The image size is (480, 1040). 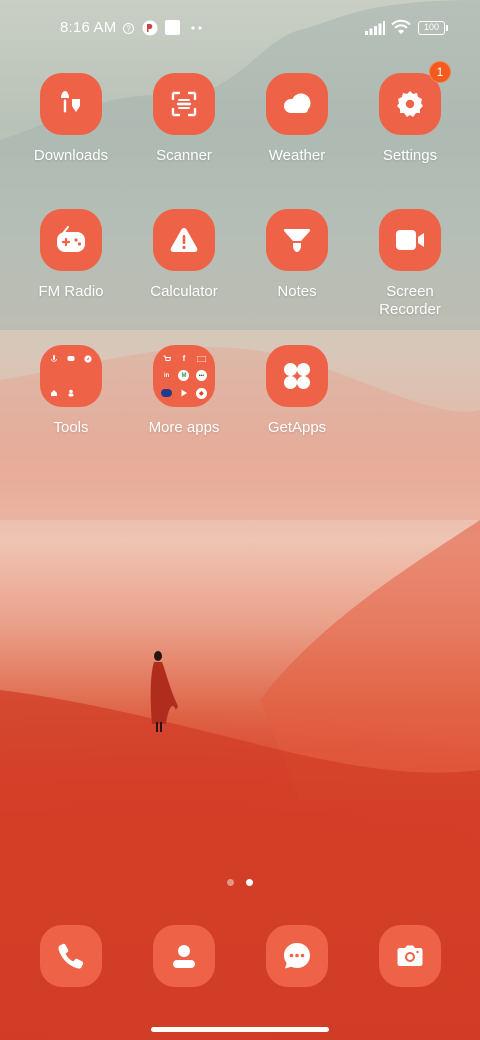 What do you see at coordinates (71, 155) in the screenshot?
I see `app-label: Downloads` at bounding box center [71, 155].